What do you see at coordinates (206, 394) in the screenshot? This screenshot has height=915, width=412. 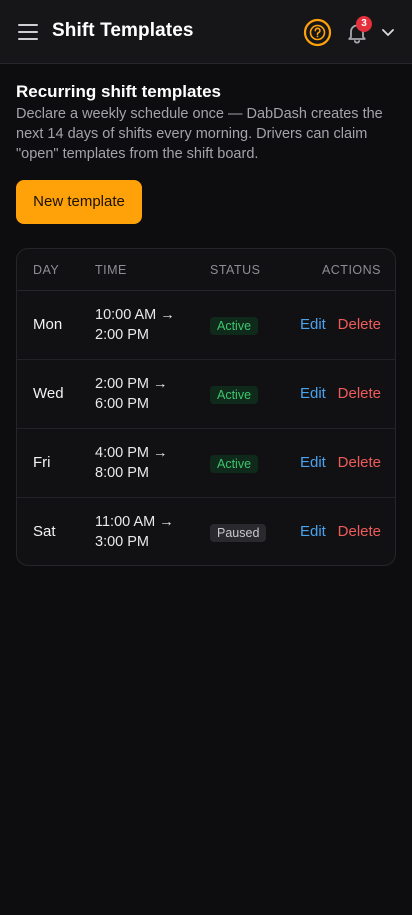 I see `table-row: Wed 2:00 PM → 6:00 PM Active Edit Delete` at bounding box center [206, 394].